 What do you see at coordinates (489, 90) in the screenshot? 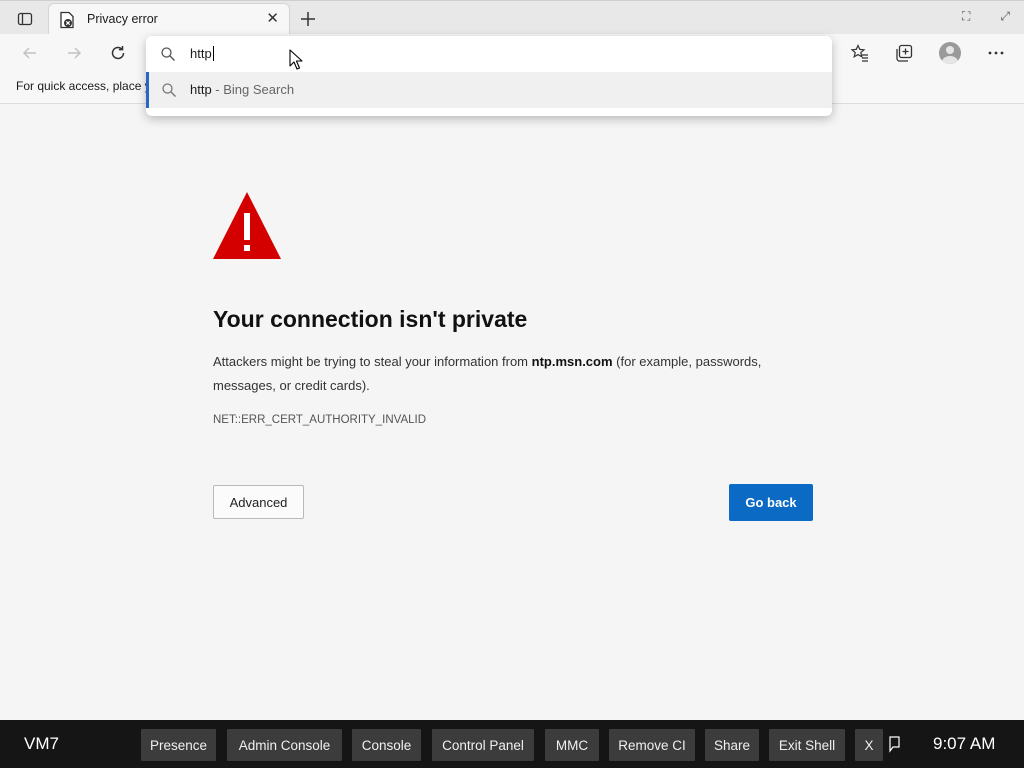
I see `suggestion-item-bing-search: http - Bing Search` at bounding box center [489, 90].